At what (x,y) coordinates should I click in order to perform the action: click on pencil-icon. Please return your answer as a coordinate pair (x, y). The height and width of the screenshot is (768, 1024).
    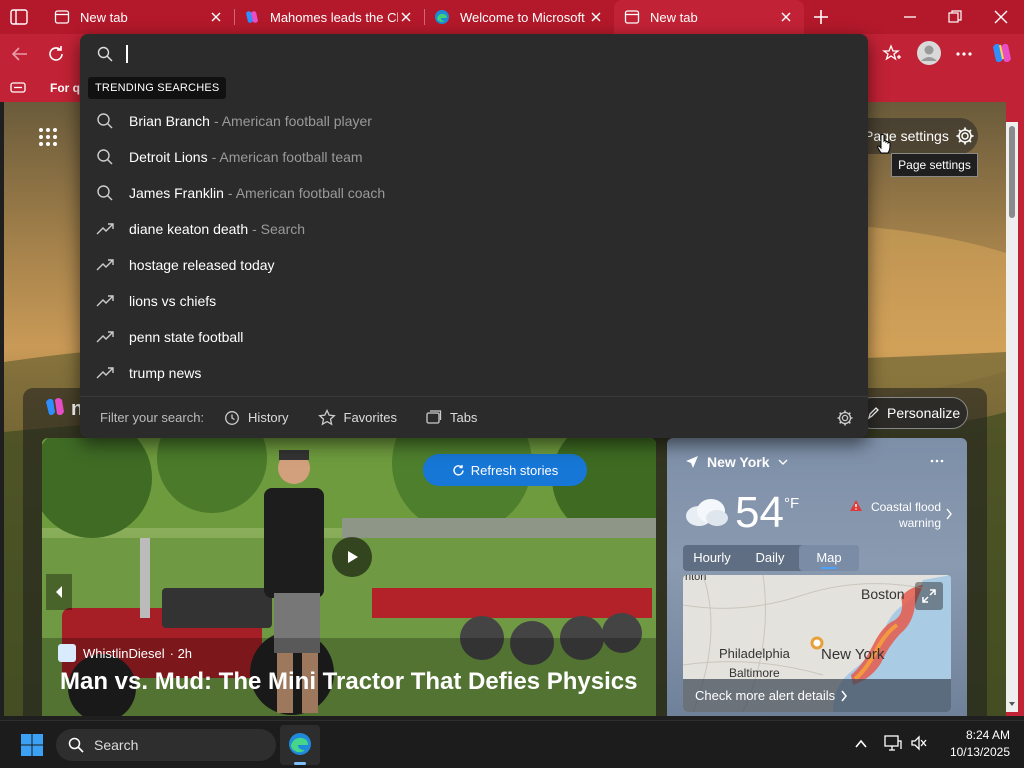
    Looking at the image, I should click on (873, 413).